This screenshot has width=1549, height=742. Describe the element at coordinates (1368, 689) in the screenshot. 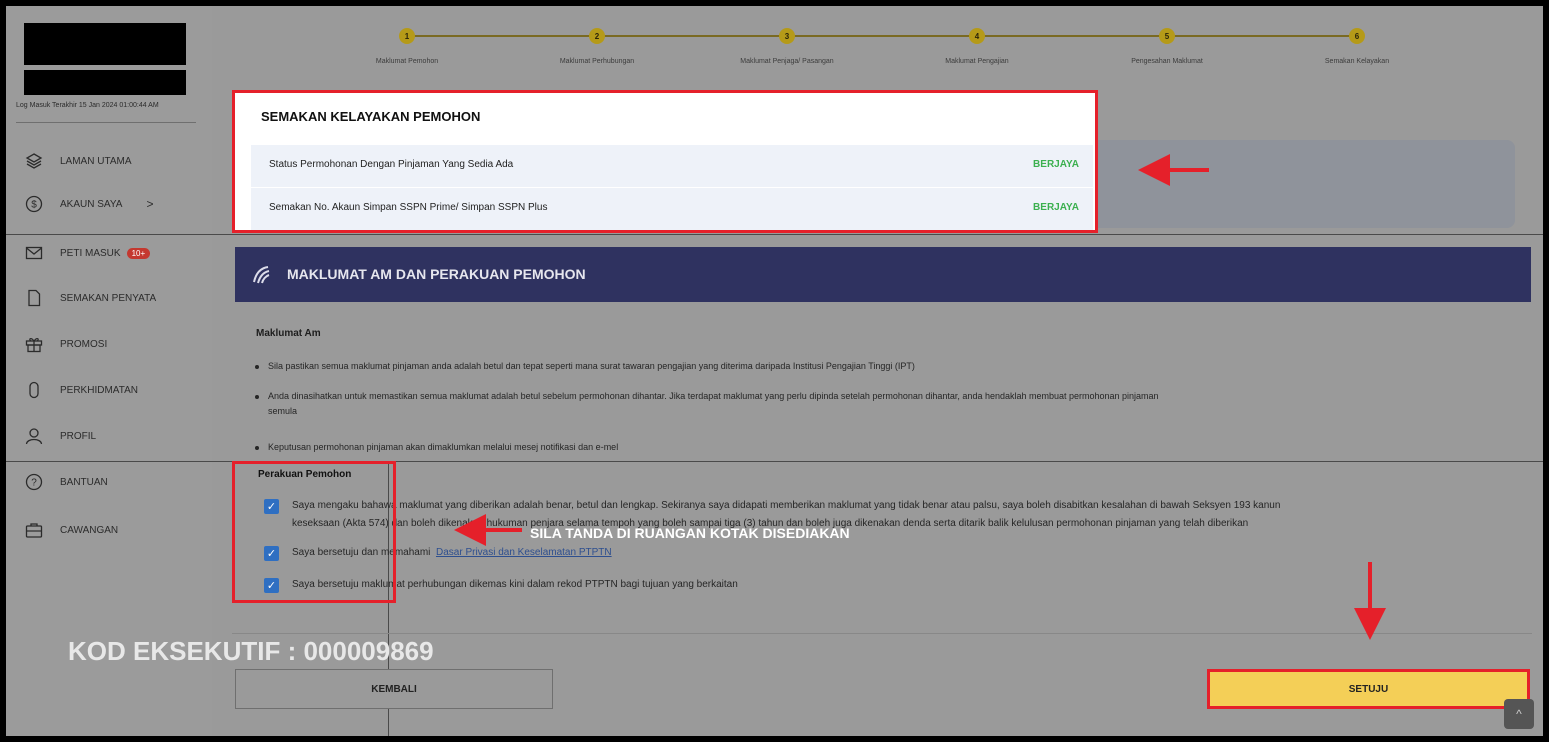

I see `setuju-button: SETUJU` at that location.